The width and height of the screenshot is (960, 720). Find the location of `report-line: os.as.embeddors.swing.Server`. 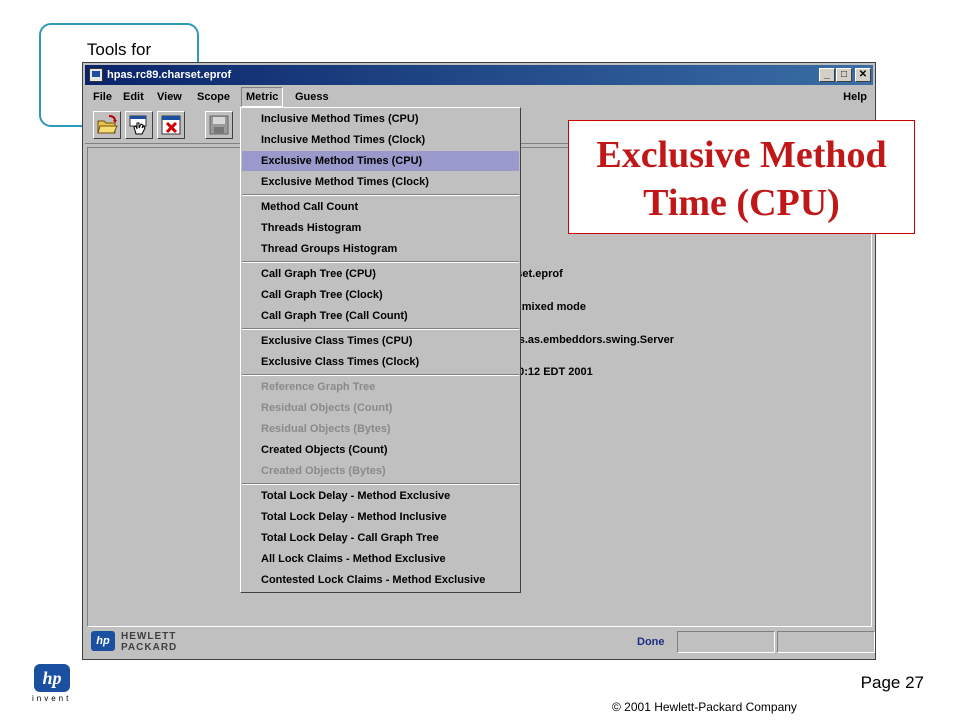

report-line: os.as.embeddors.swing.Server is located at coordinates (593, 340).